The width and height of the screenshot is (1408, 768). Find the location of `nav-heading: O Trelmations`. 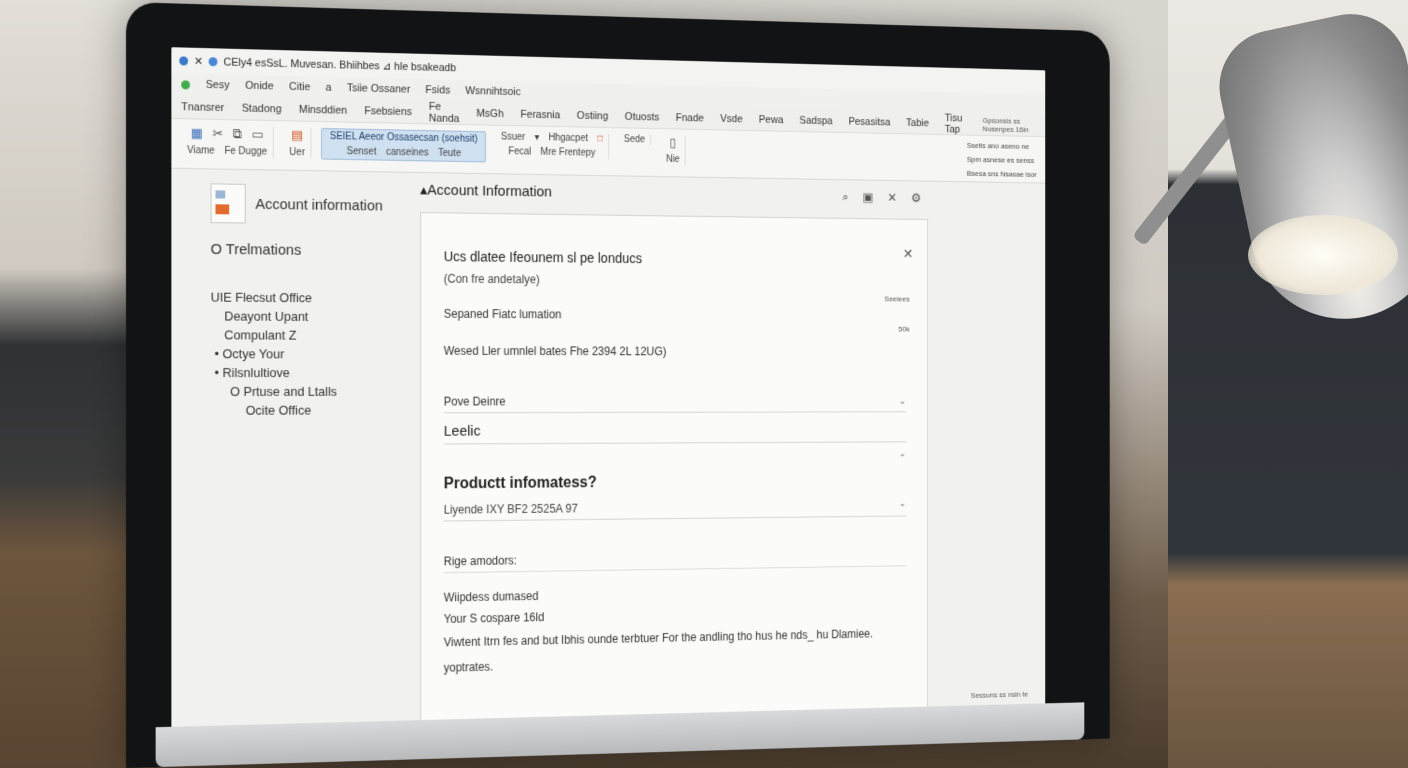

nav-heading: O Trelmations is located at coordinates (302, 250).